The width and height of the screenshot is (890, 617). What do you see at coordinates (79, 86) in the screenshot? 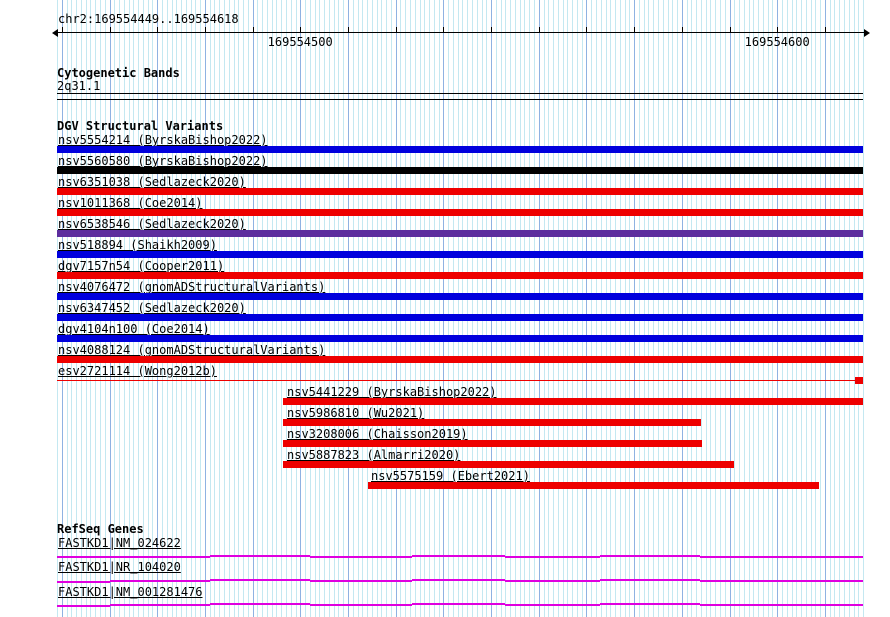
I see `cytogenetic-band-label: 2q31.1` at bounding box center [79, 86].